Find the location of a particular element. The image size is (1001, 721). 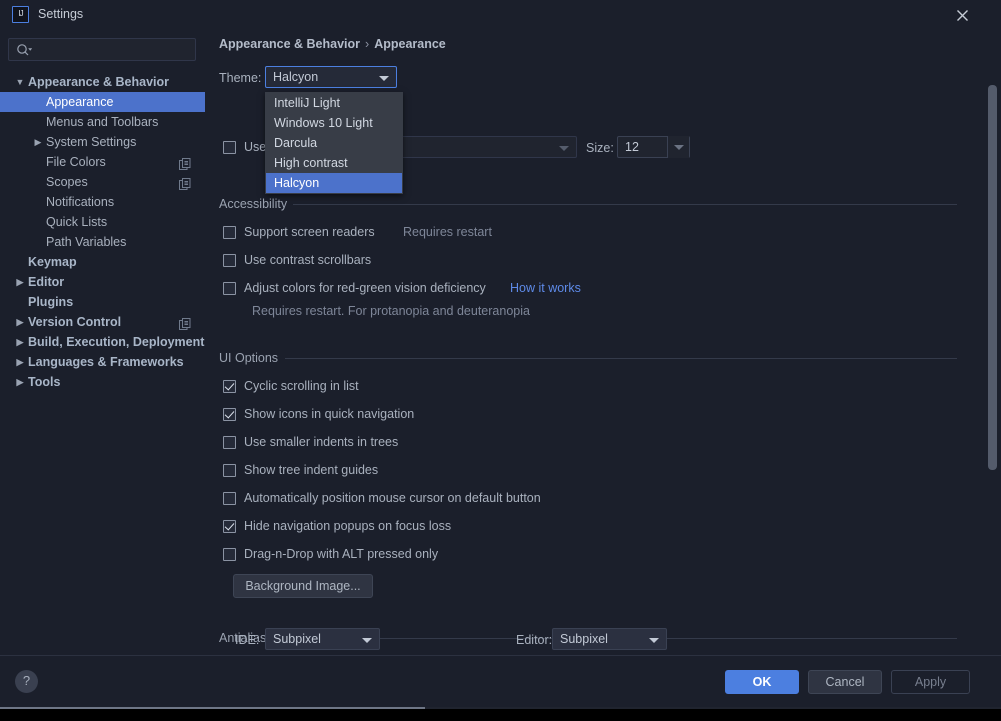

checkbox-label: Show tree indent guides is located at coordinates (311, 470).